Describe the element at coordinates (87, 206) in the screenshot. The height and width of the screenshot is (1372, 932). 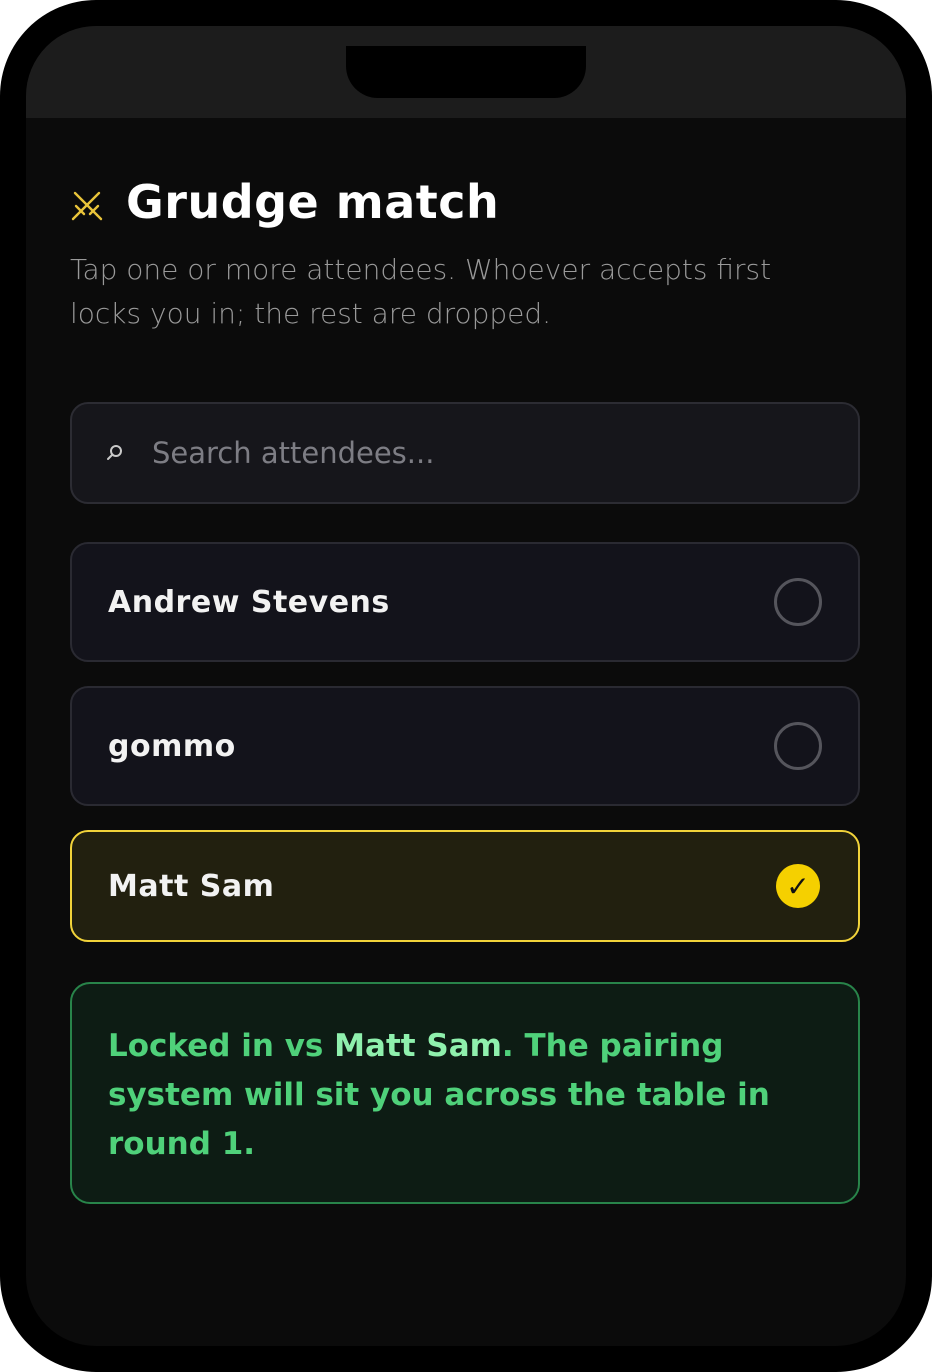
I see `crossed-swords-icon` at that location.